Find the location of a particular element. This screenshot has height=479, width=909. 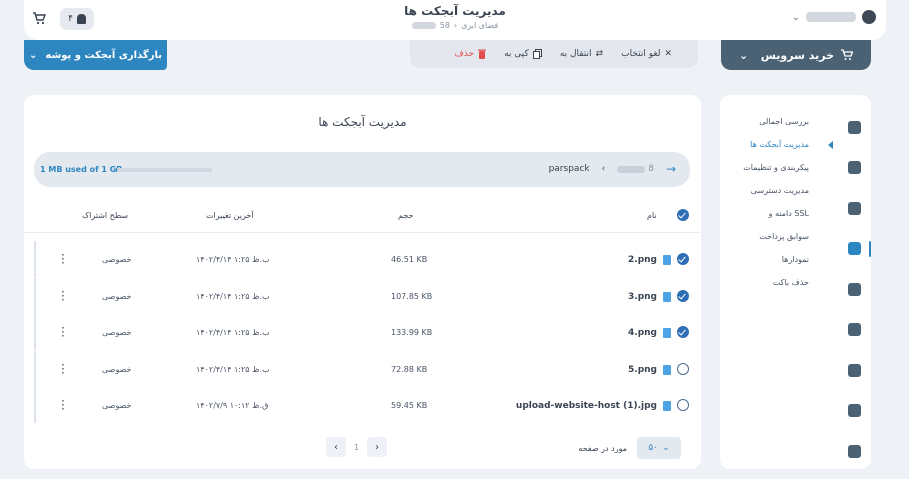

sidebar-item: سوابق پرداخت is located at coordinates (772, 236).